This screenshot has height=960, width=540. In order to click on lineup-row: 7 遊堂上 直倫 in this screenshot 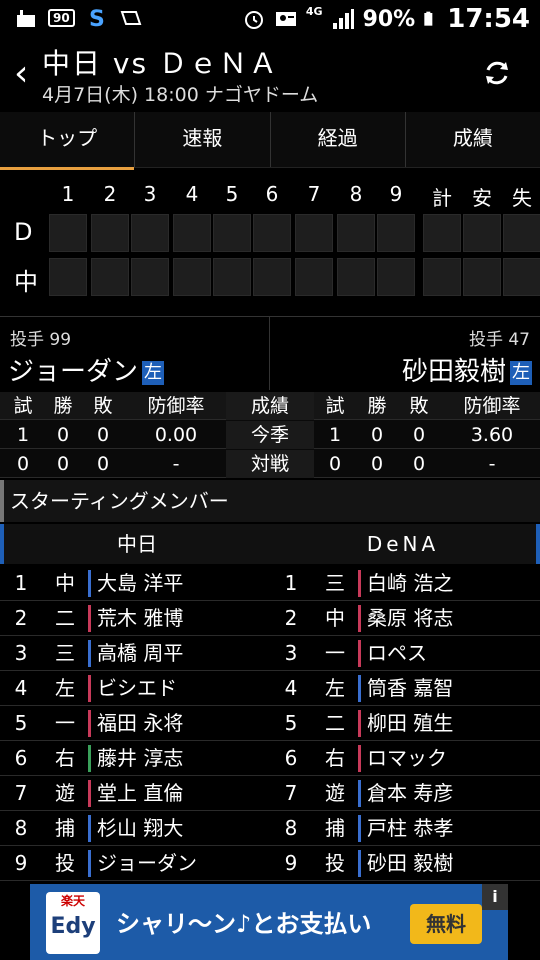, I will do `click(135, 793)`.